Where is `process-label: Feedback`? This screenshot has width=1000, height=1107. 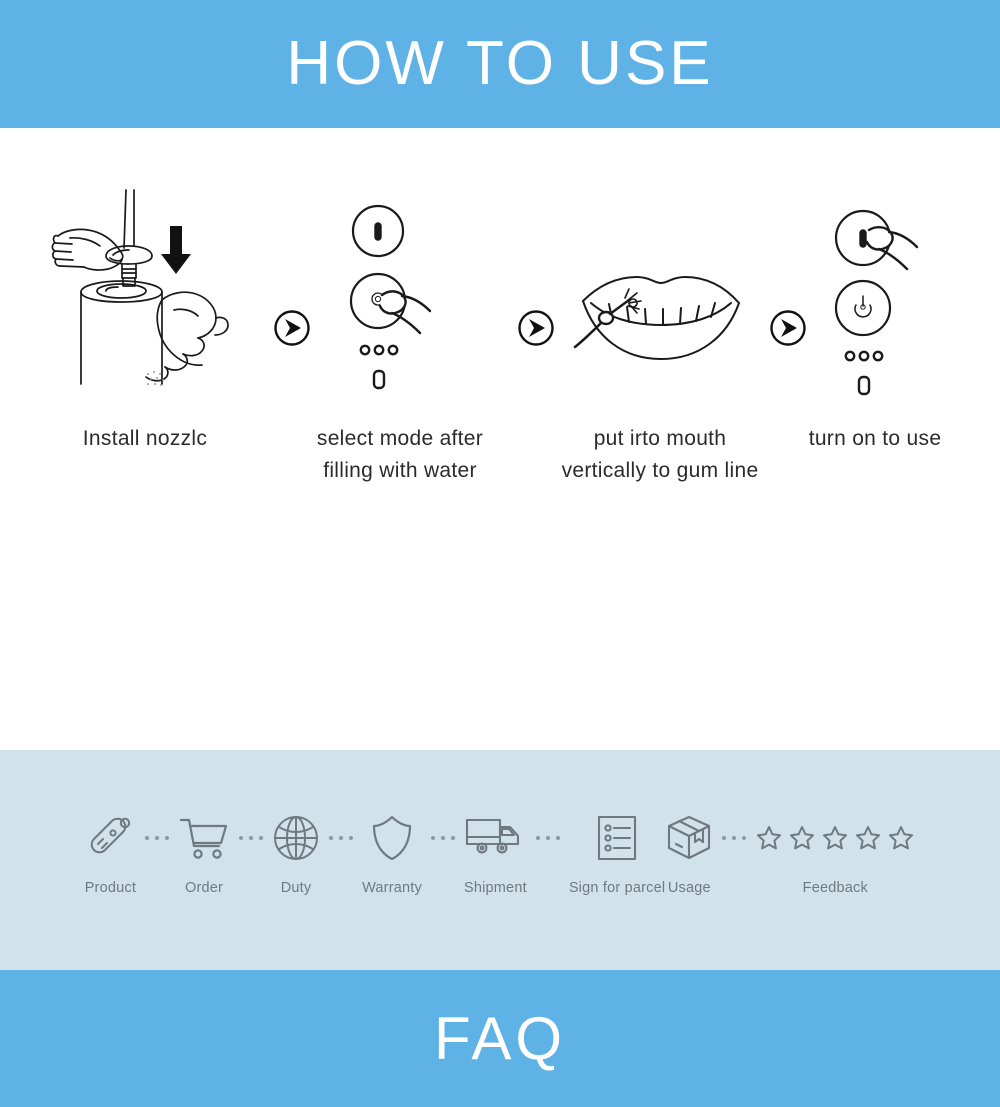 process-label: Feedback is located at coordinates (835, 888).